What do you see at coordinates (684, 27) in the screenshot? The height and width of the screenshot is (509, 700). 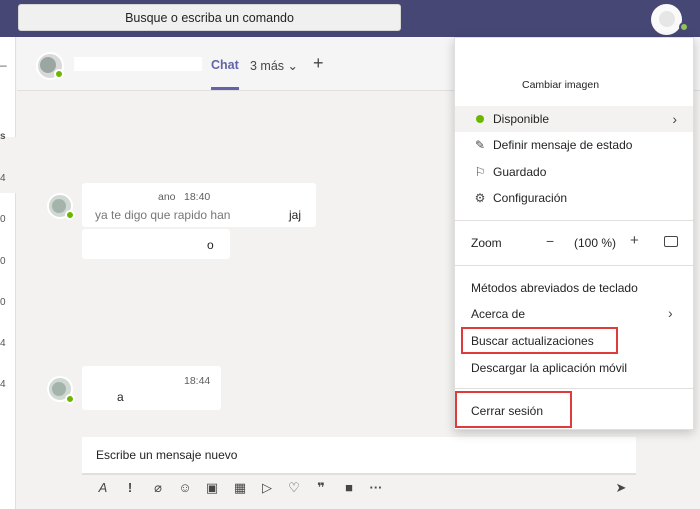 I see `profile-status-dot` at bounding box center [684, 27].